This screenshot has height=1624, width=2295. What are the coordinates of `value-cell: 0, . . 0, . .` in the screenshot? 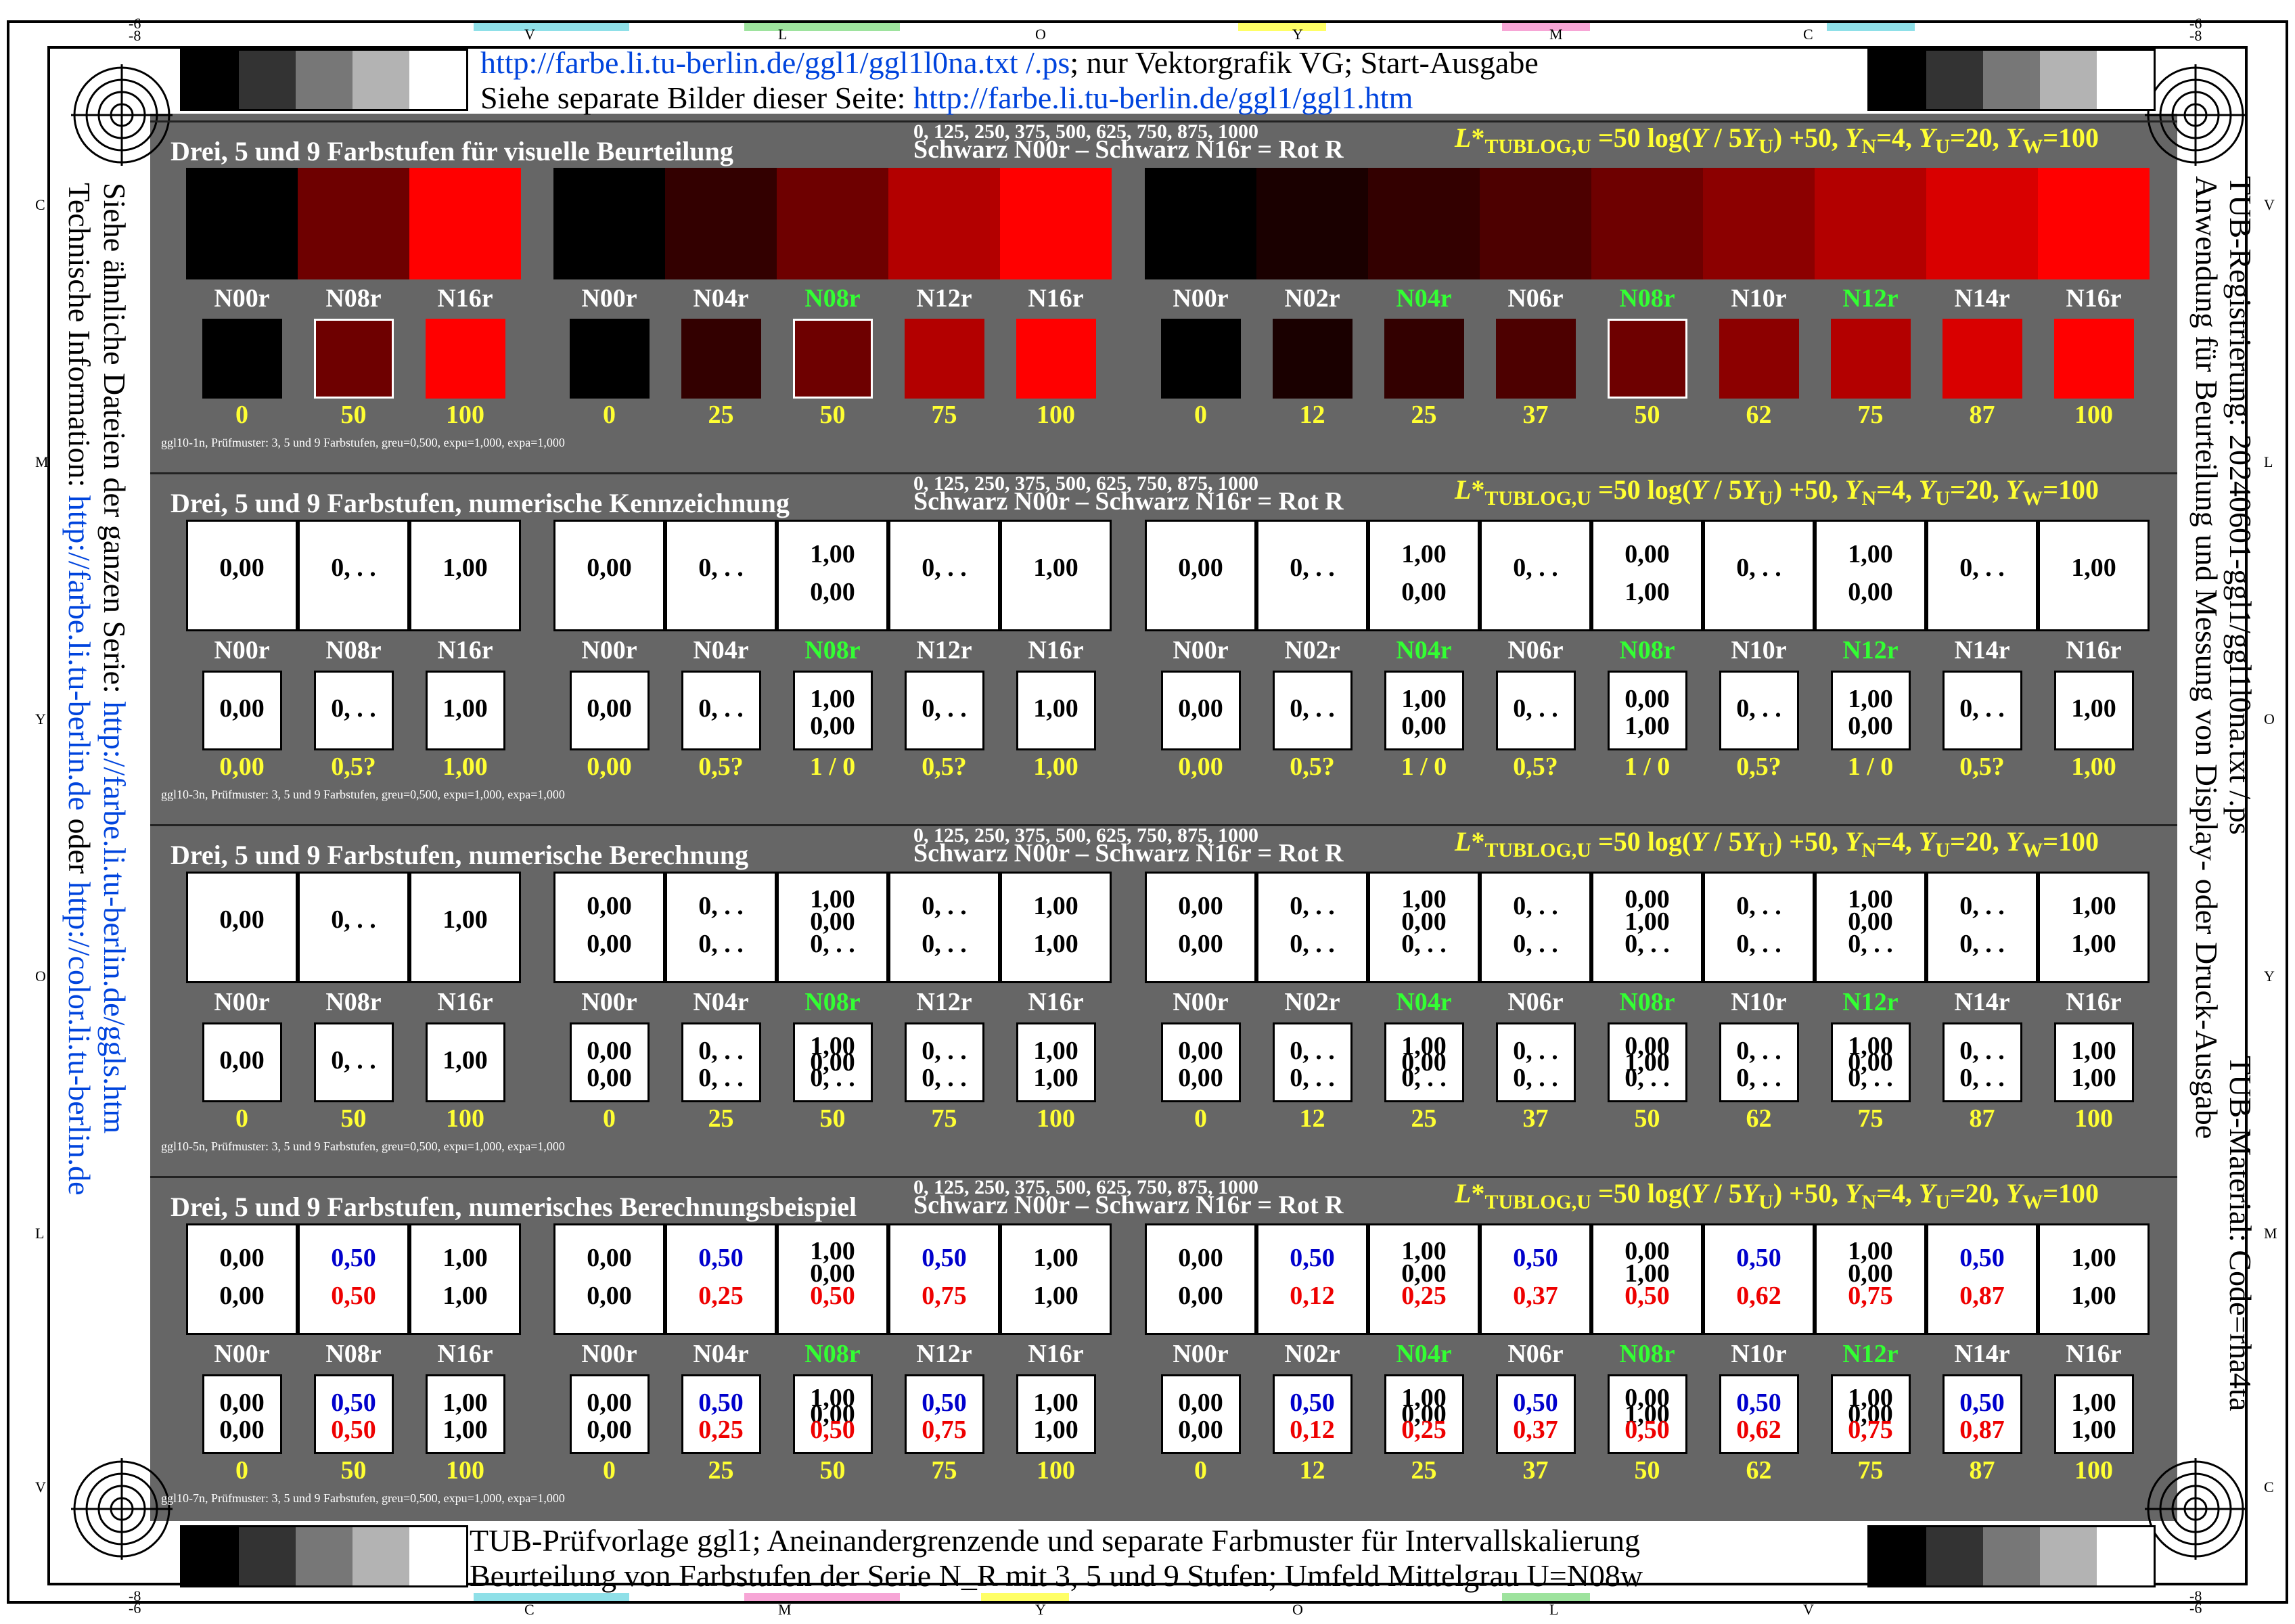 It's located at (1535, 927).